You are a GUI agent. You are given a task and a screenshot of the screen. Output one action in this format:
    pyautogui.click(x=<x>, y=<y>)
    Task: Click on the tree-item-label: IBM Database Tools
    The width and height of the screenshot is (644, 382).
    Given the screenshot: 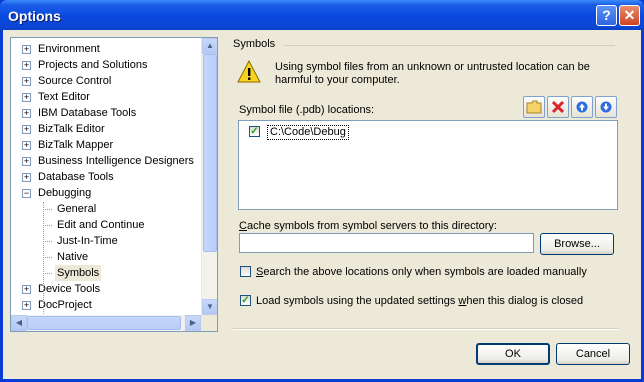 What is the action you would take?
    pyautogui.click(x=87, y=113)
    